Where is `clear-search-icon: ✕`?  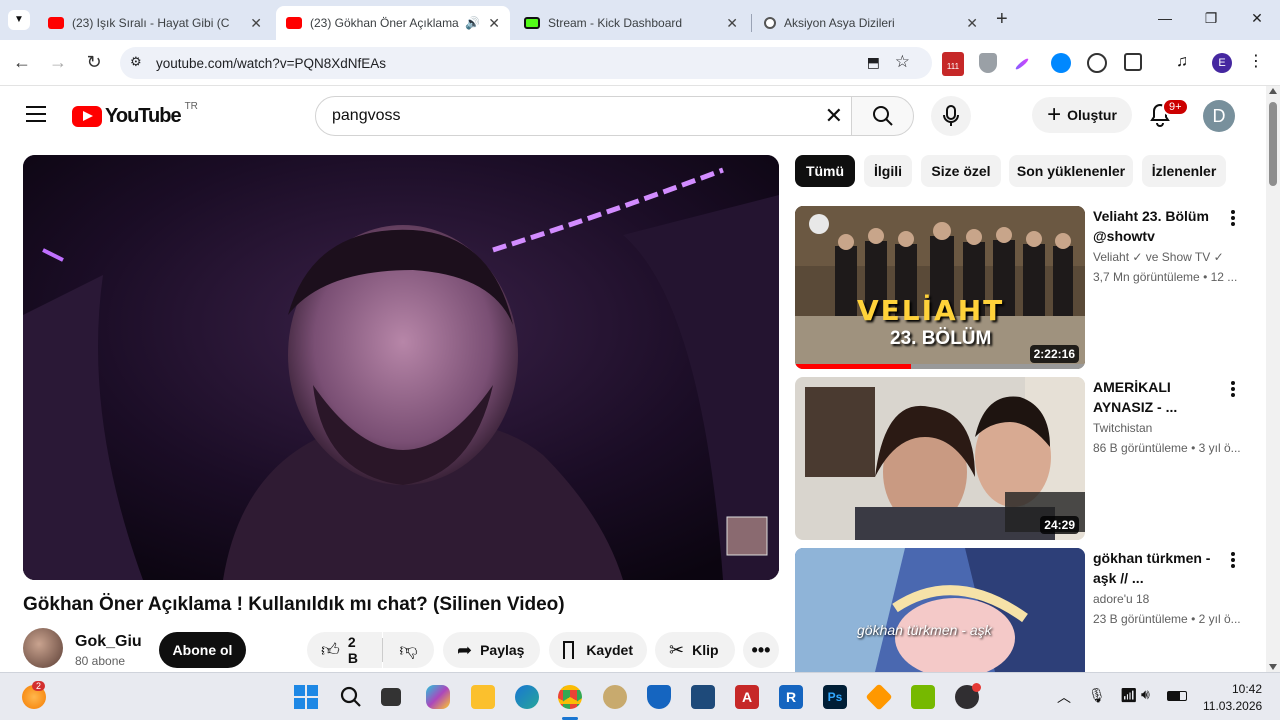 clear-search-icon: ✕ is located at coordinates (834, 116).